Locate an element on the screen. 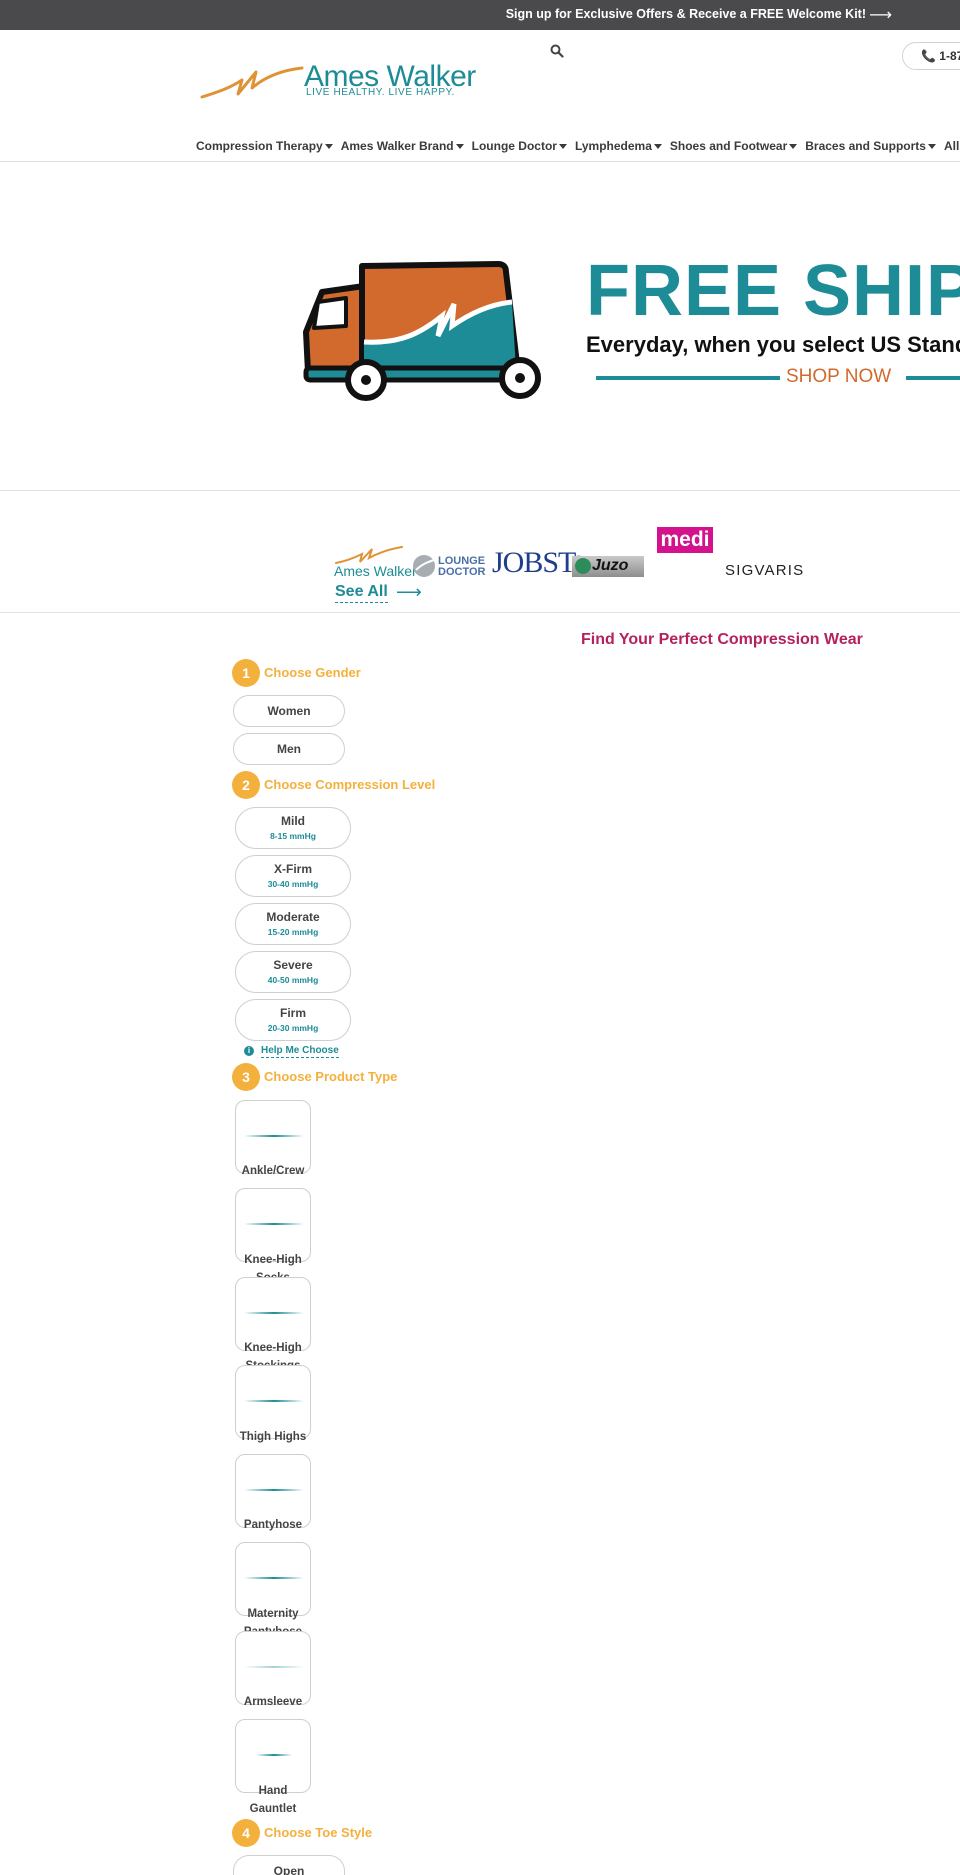  shop-now-link: SHOP NOW is located at coordinates (838, 377).